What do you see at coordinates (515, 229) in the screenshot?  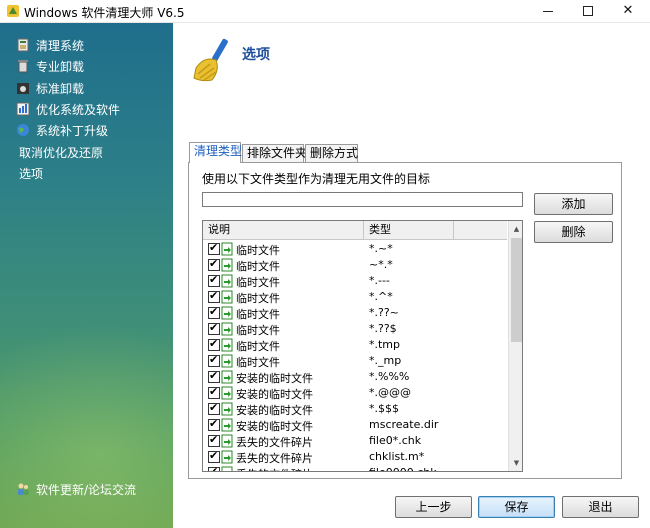 I see `scroll-up-icon: ▲` at bounding box center [515, 229].